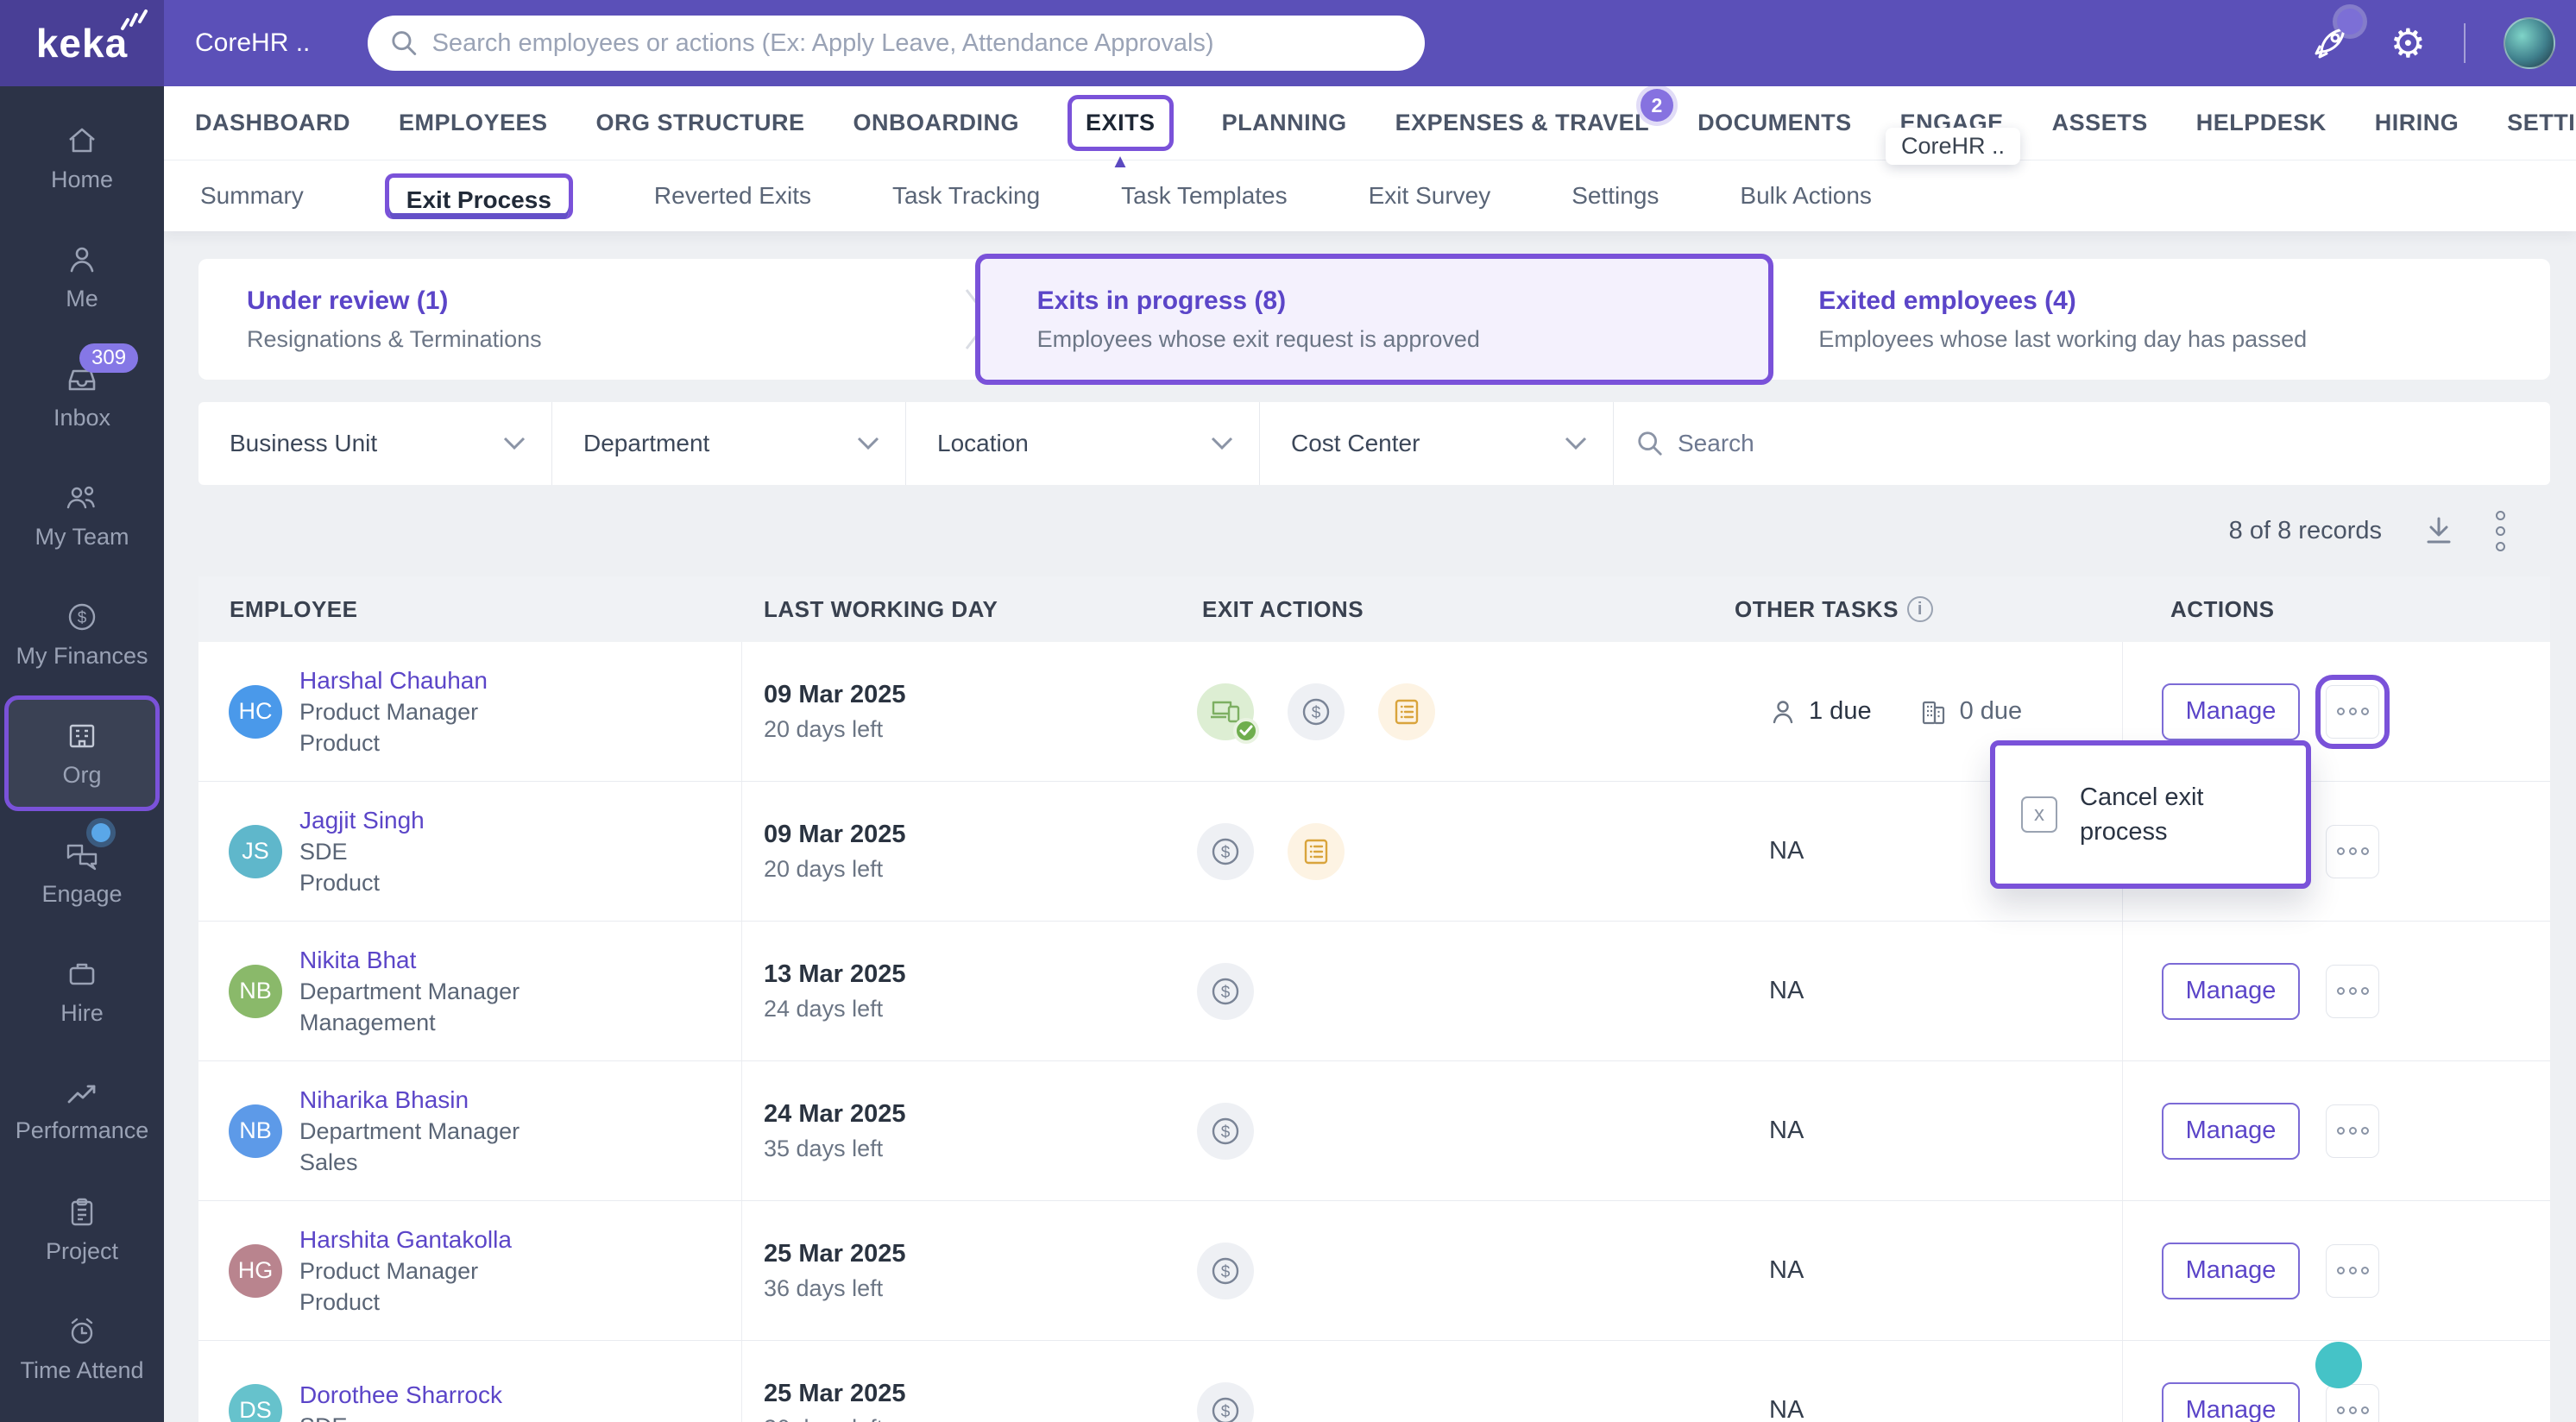 The width and height of the screenshot is (2576, 1422). Describe the element at coordinates (2542, 123) in the screenshot. I see `nav-settings: SETTINGS` at that location.